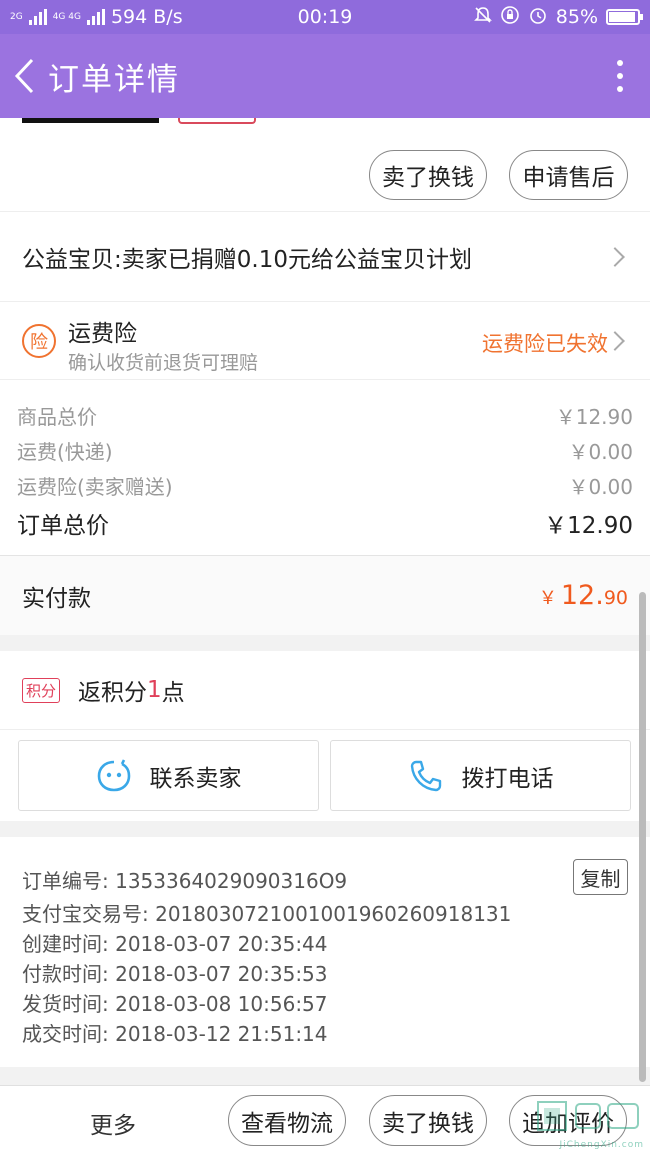  Describe the element at coordinates (615, 598) in the screenshot. I see `amount-decimal: 90` at that location.